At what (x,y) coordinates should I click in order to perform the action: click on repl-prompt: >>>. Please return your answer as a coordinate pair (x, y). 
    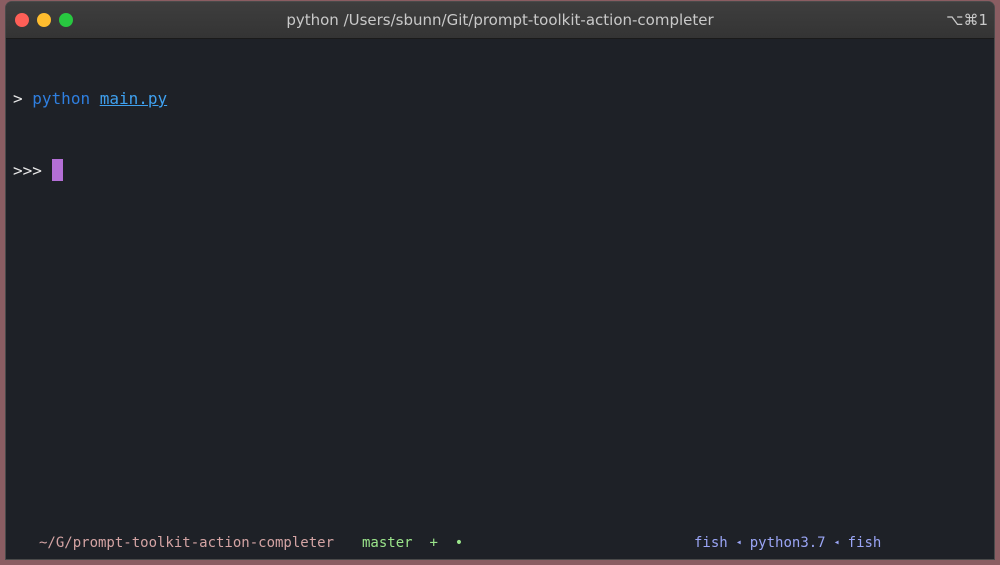
    Looking at the image, I should click on (27, 170).